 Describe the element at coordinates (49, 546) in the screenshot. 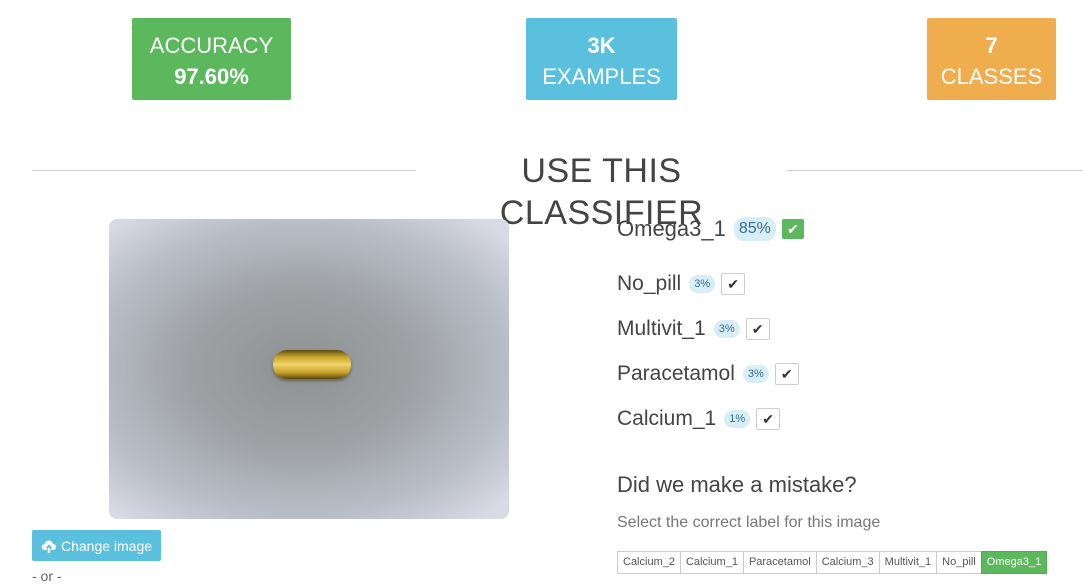

I see `cloud-upload-icon` at that location.